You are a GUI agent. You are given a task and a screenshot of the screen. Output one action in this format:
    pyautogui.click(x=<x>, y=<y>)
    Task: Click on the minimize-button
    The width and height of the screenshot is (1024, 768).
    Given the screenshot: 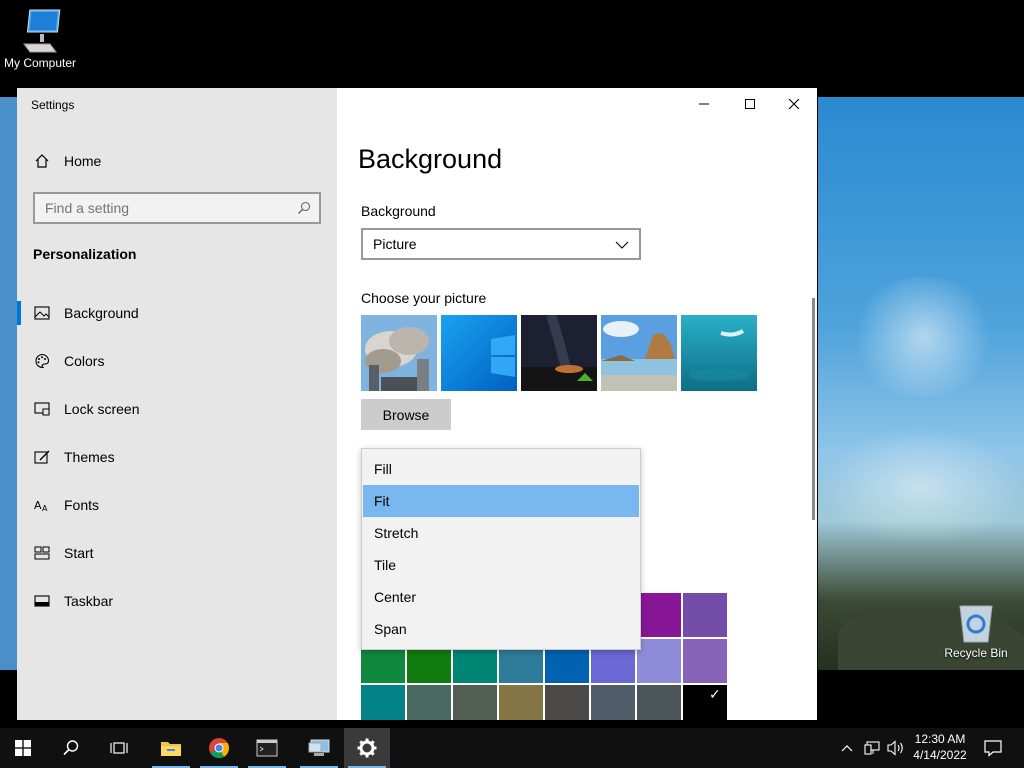 What is the action you would take?
    pyautogui.click(x=704, y=104)
    